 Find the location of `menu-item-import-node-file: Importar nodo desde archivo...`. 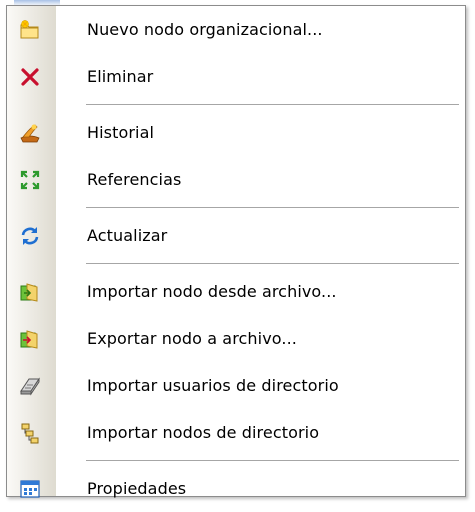

menu-item-import-node-file: Importar nodo desde archivo... is located at coordinates (236, 291).